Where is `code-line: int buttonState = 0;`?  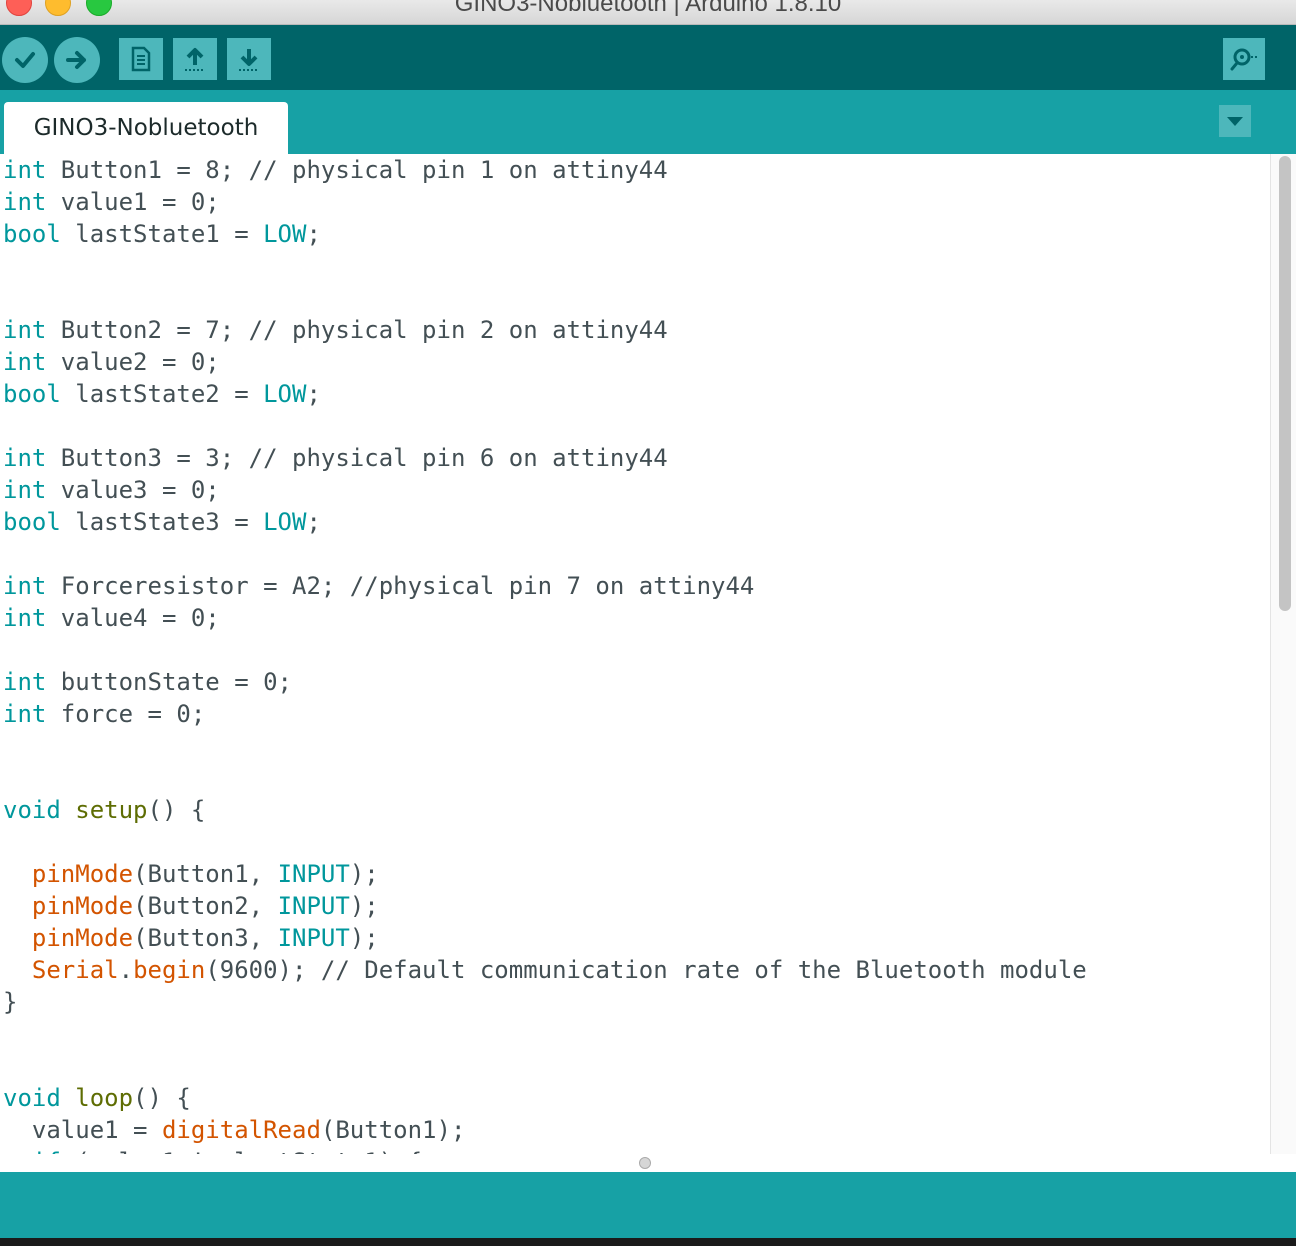
code-line: int buttonState = 0; is located at coordinates (147, 682).